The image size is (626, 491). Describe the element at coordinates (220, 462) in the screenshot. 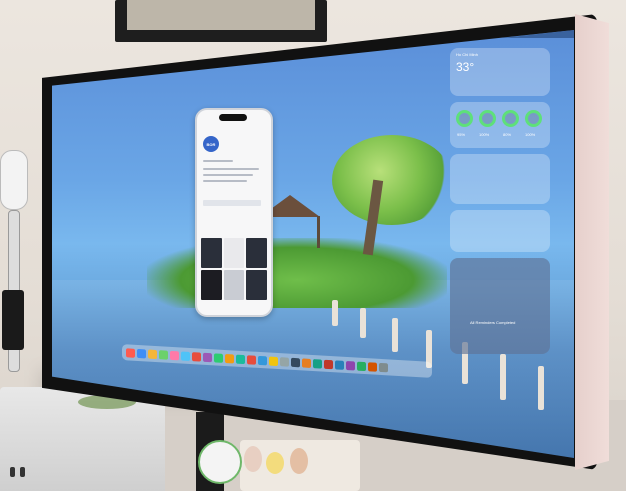

I see `panda-figure` at that location.